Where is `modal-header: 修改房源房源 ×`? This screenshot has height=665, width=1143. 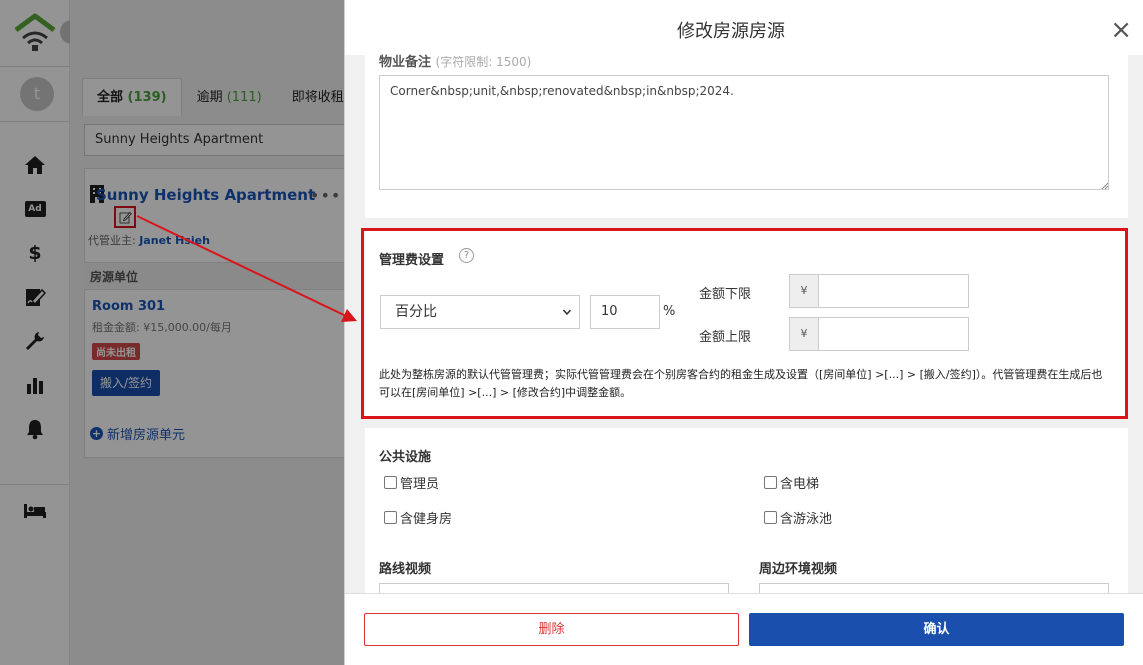 modal-header: 修改房源房源 × is located at coordinates (744, 27).